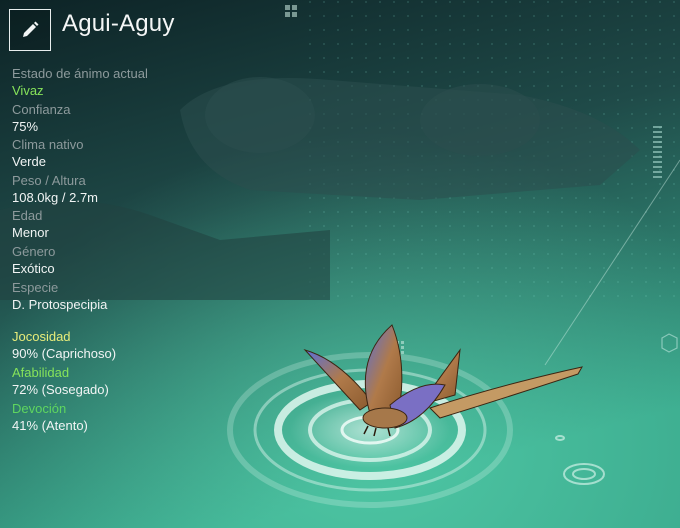 The image size is (680, 528). Describe the element at coordinates (80, 226) in the screenshot. I see `stat-age: Edad Menor` at that location.